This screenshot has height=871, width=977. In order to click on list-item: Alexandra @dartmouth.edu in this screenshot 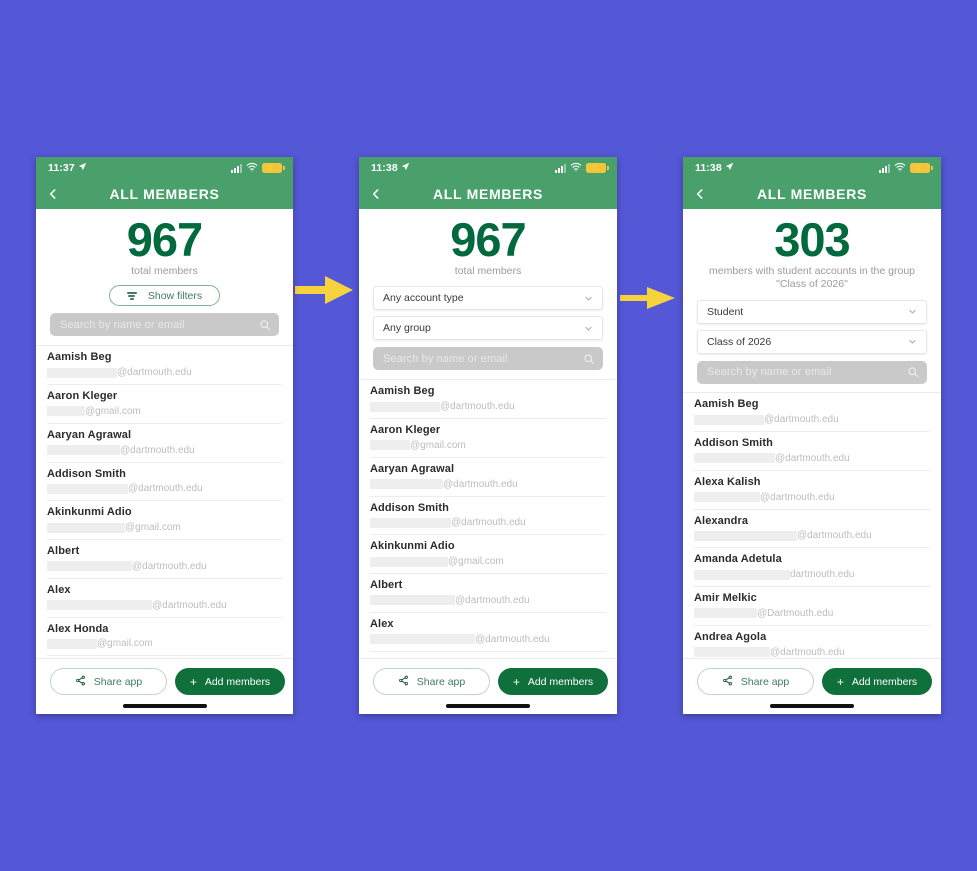, I will do `click(812, 529)`.